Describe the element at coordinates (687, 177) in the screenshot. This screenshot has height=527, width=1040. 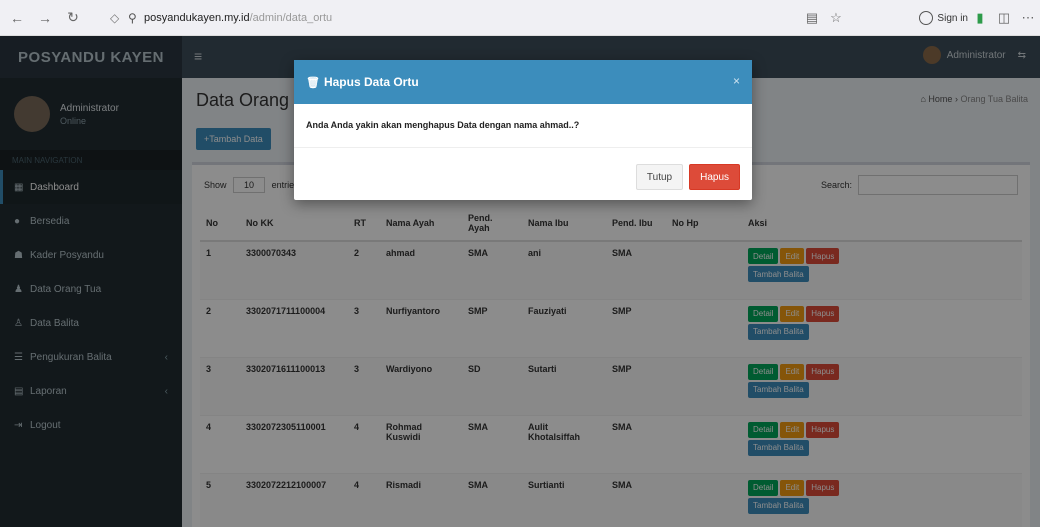
I see `modal-footer: Tutup Hapus` at that location.